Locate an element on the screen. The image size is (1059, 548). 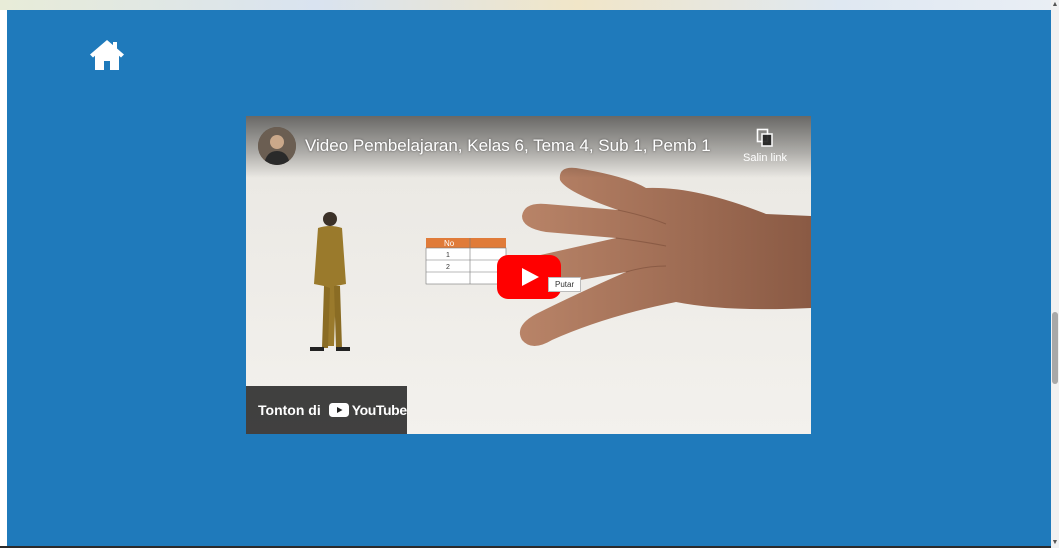
home-icon is located at coordinates (107, 55).